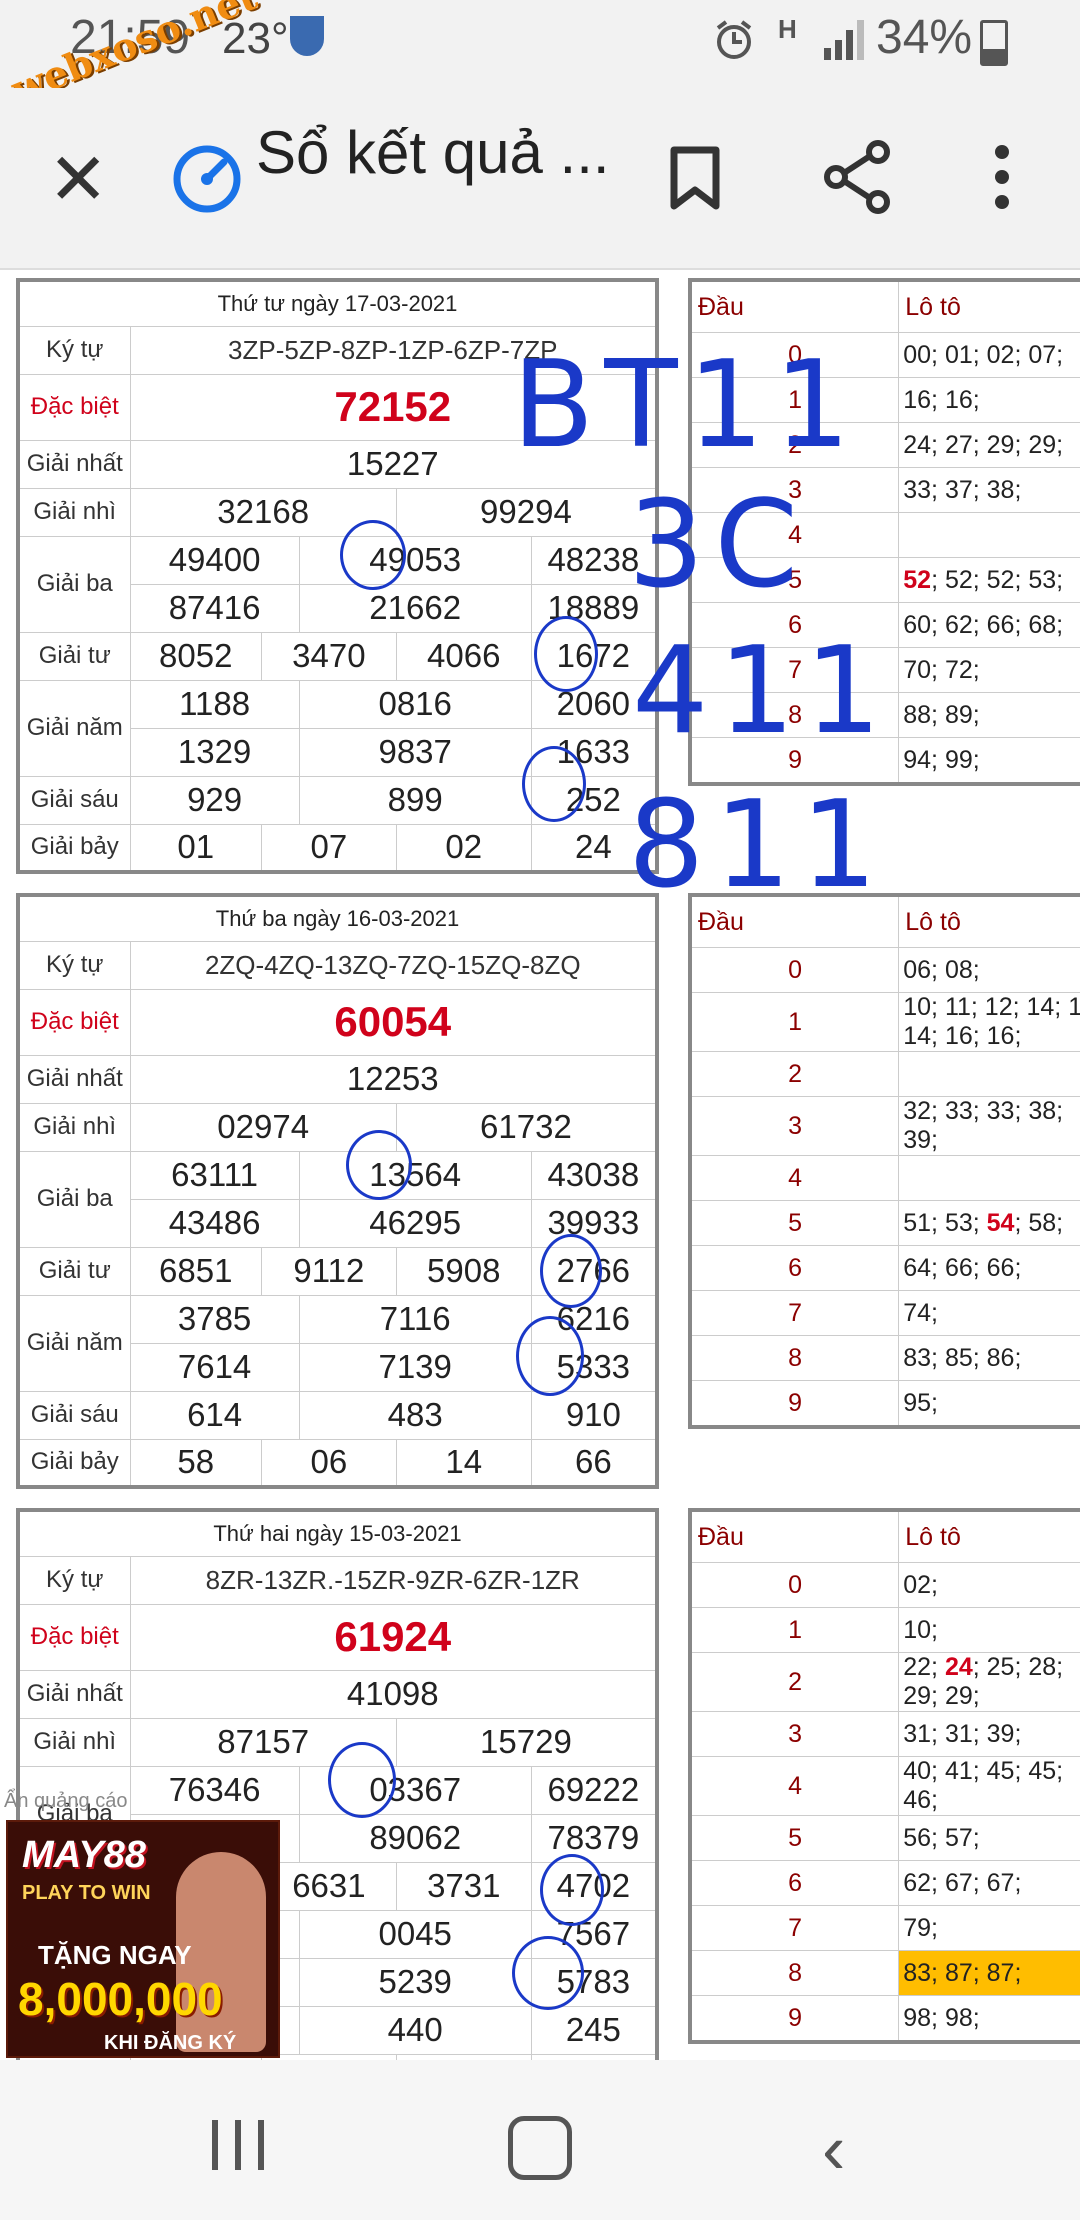 The height and width of the screenshot is (2220, 1080). Describe the element at coordinates (393, 1079) in the screenshot. I see `first-prize: 12253` at that location.